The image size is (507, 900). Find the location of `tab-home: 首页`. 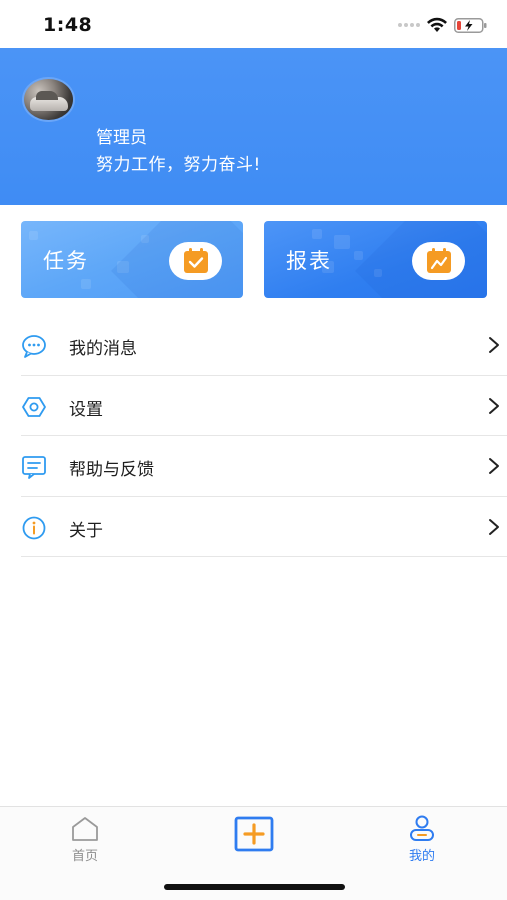

tab-home: 首页 is located at coordinates (85, 842).